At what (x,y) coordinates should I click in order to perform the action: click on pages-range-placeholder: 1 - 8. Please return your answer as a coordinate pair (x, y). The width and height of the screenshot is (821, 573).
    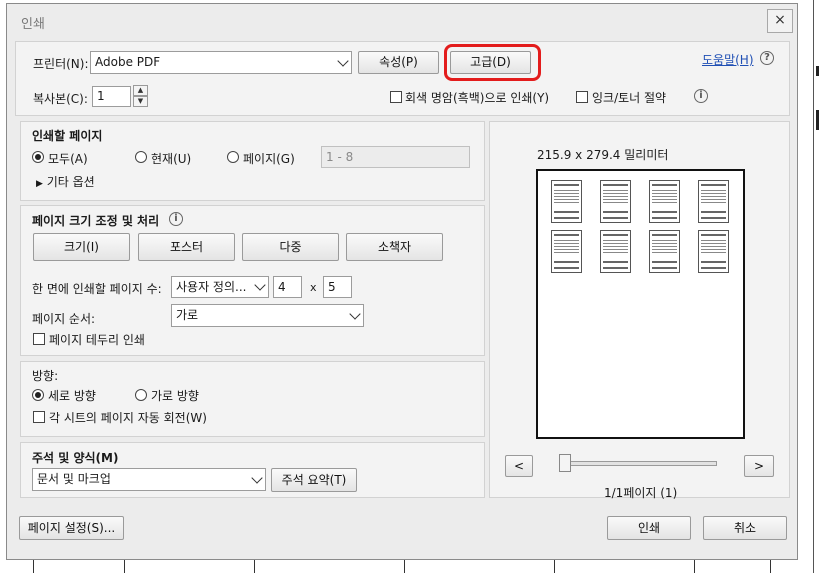
    Looking at the image, I should click on (340, 157).